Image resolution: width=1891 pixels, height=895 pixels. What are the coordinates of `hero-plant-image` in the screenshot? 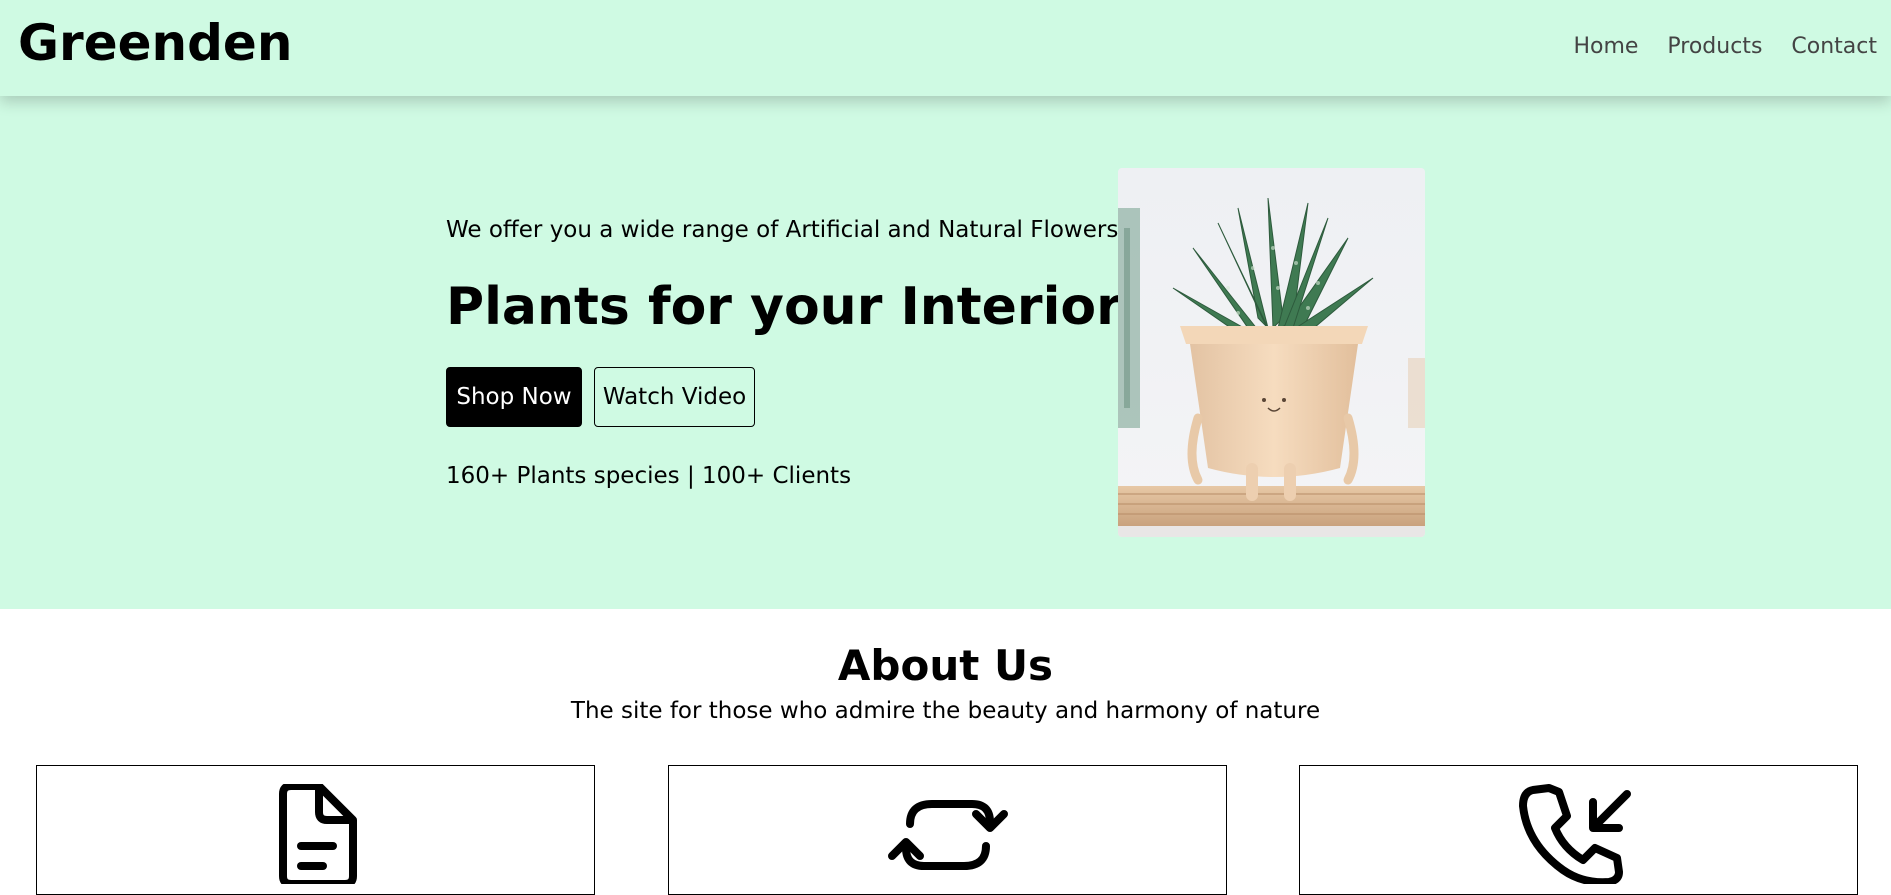 It's located at (1271, 352).